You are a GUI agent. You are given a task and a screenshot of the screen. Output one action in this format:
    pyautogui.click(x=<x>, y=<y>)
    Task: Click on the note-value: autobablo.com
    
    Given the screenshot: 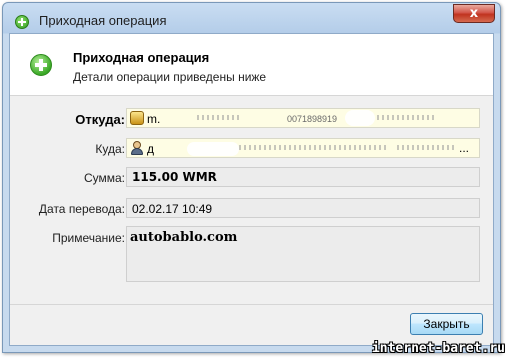 What is the action you would take?
    pyautogui.click(x=184, y=237)
    